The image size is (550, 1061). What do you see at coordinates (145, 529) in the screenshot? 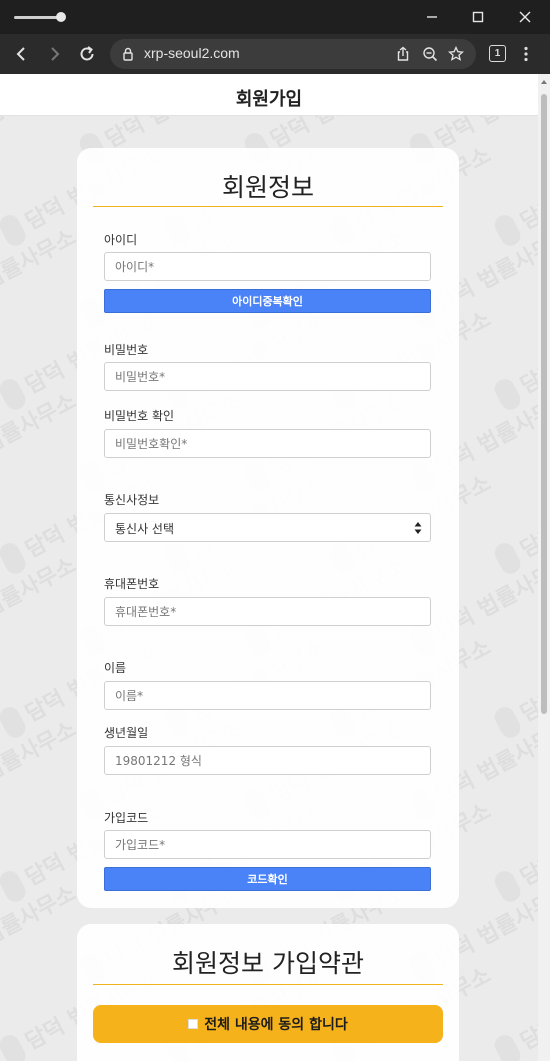
I see `carrier-selected-value: 통신사 선택` at bounding box center [145, 529].